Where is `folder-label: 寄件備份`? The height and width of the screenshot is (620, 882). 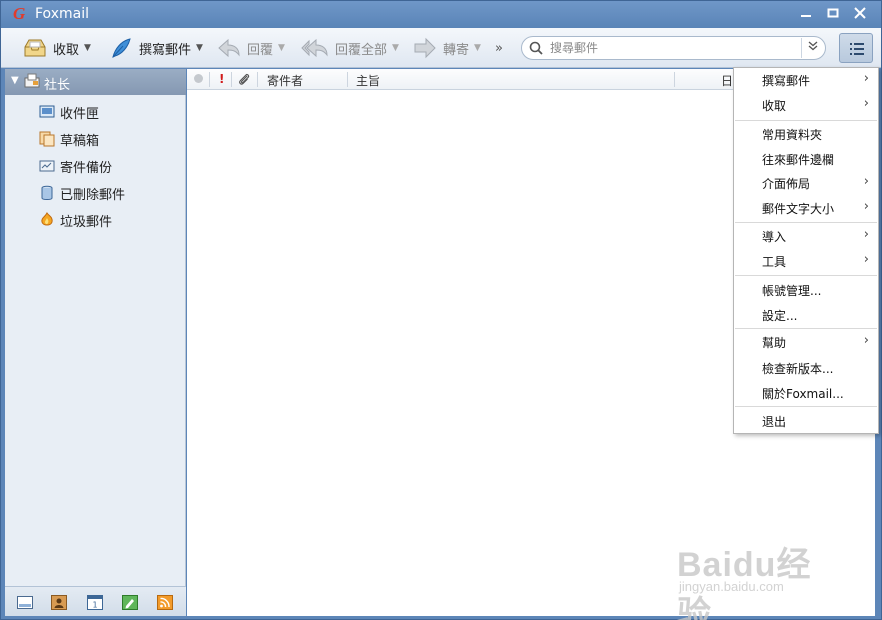 folder-label: 寄件備份 is located at coordinates (86, 168).